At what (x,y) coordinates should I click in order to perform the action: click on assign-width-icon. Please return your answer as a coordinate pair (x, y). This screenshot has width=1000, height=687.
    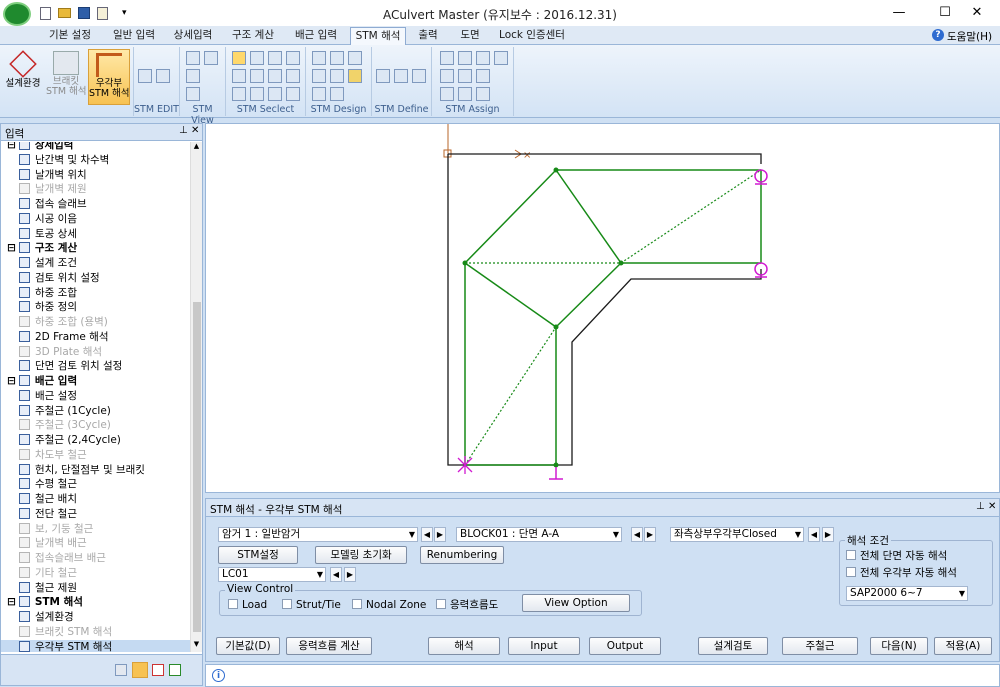
    Looking at the image, I should click on (447, 94).